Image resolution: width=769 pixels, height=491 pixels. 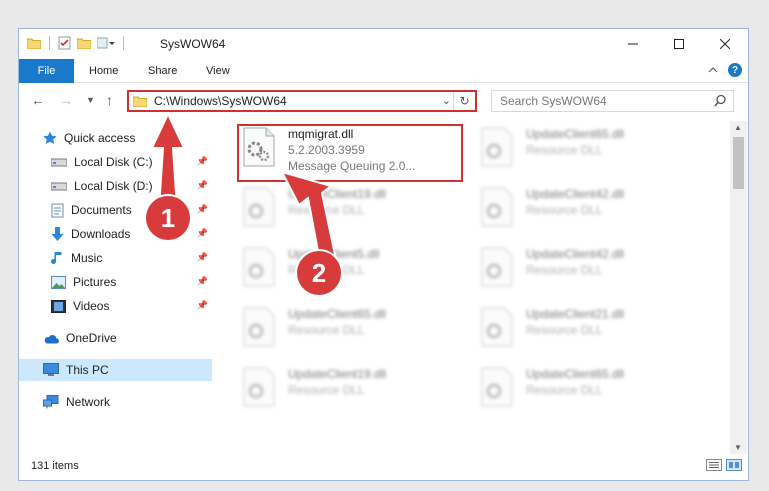 I want to click on documents-icon, so click(x=57, y=210).